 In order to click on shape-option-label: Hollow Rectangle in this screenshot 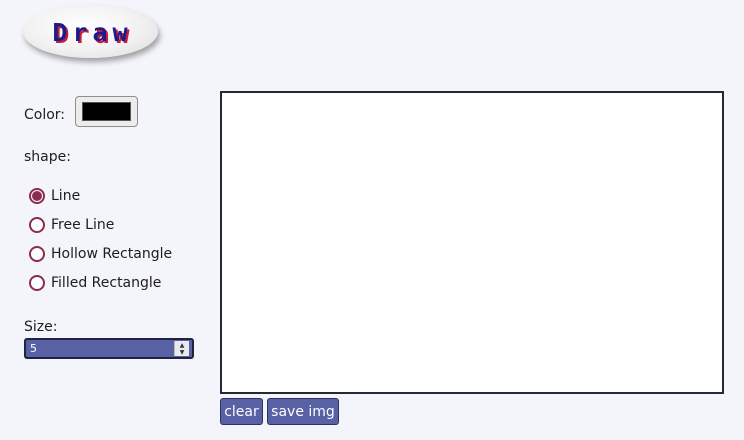, I will do `click(112, 254)`.